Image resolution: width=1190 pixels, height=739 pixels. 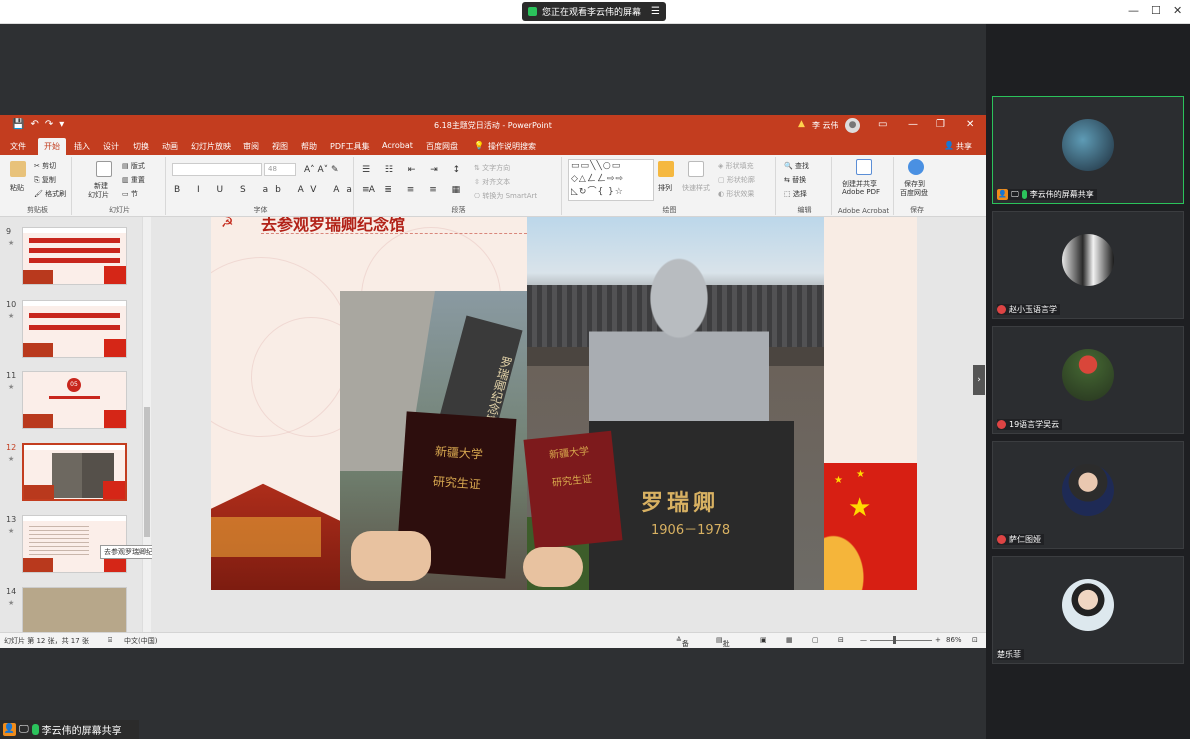 I want to click on participant-name: 19语言学吴云, so click(x=1034, y=424).